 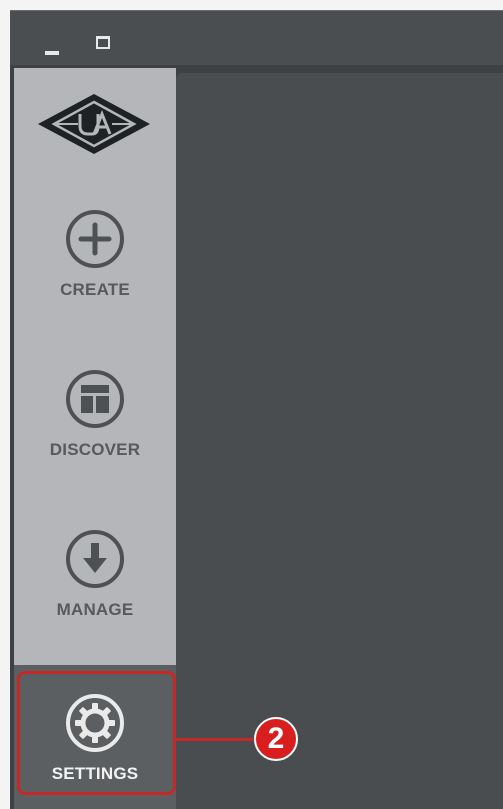 I want to click on sidebar-item-label: DISCOVER, so click(x=95, y=449).